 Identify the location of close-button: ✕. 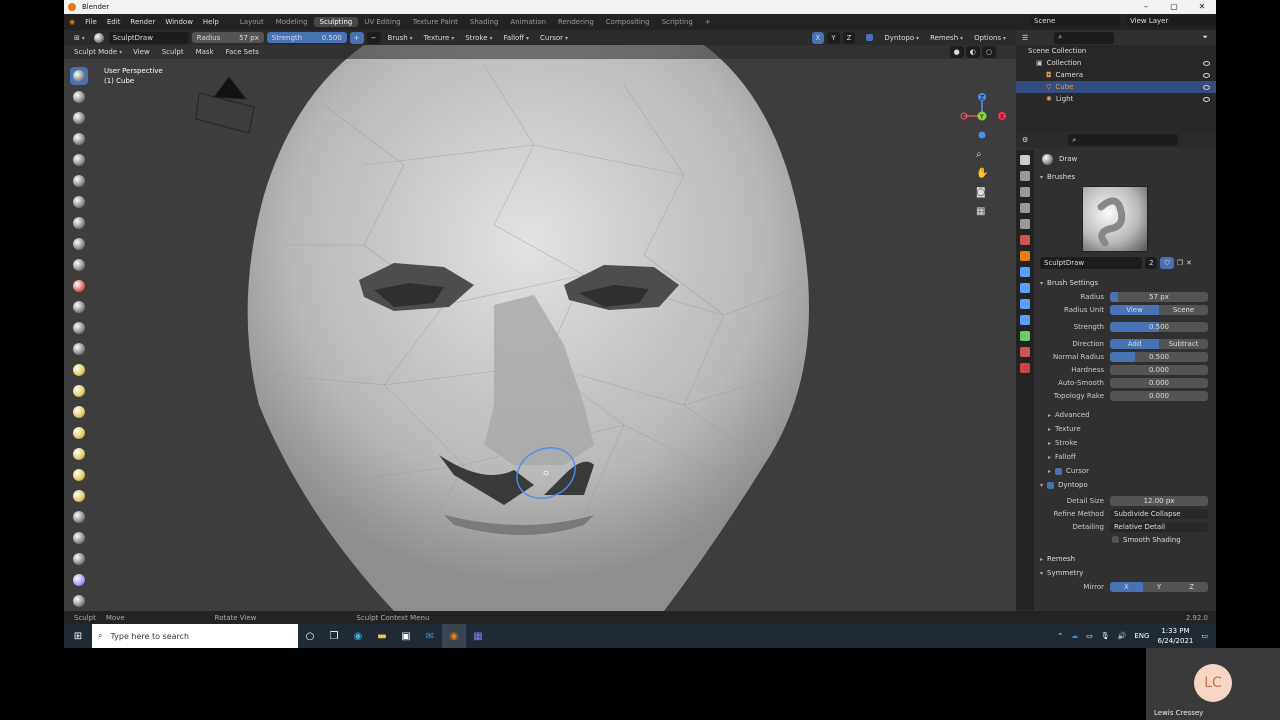
(1202, 7).